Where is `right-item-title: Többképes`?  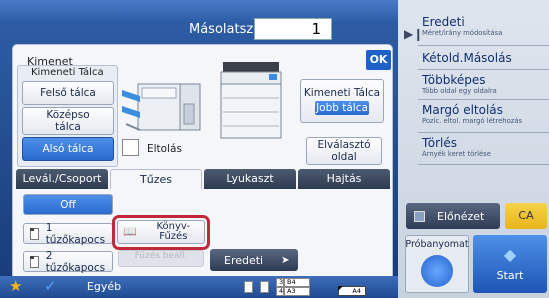 right-item-title: Többképes is located at coordinates (454, 80).